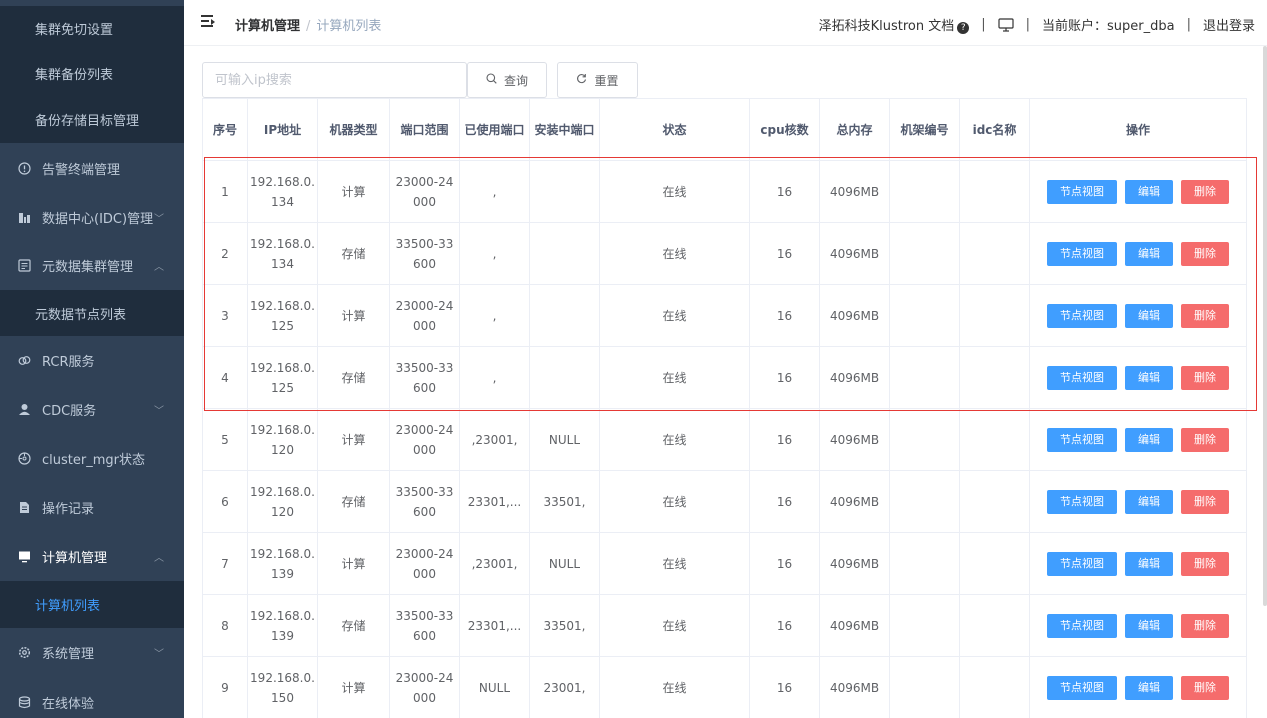  Describe the element at coordinates (1006, 25) in the screenshot. I see `monitor-icon` at that location.